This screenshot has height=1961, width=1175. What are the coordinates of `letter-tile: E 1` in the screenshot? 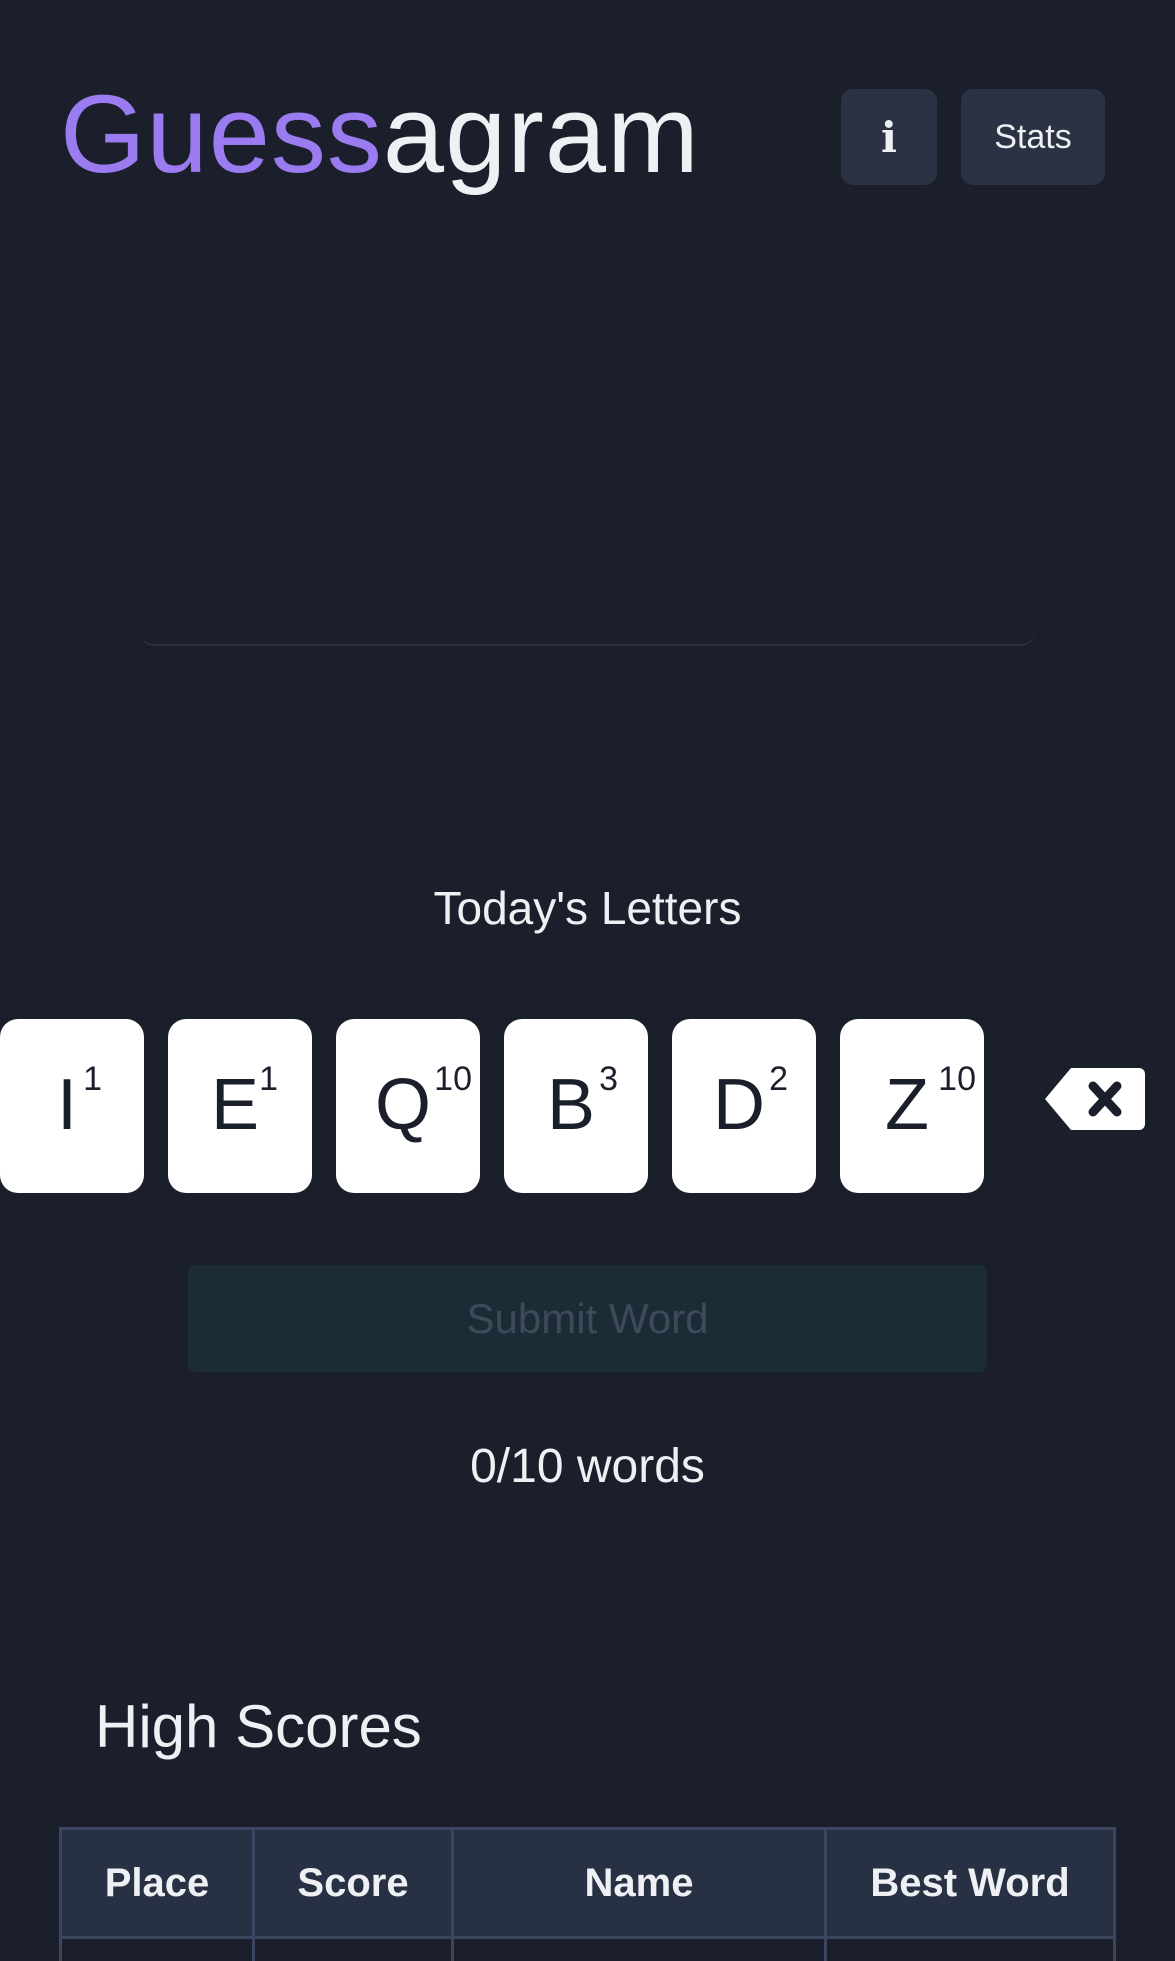 It's located at (240, 1106).